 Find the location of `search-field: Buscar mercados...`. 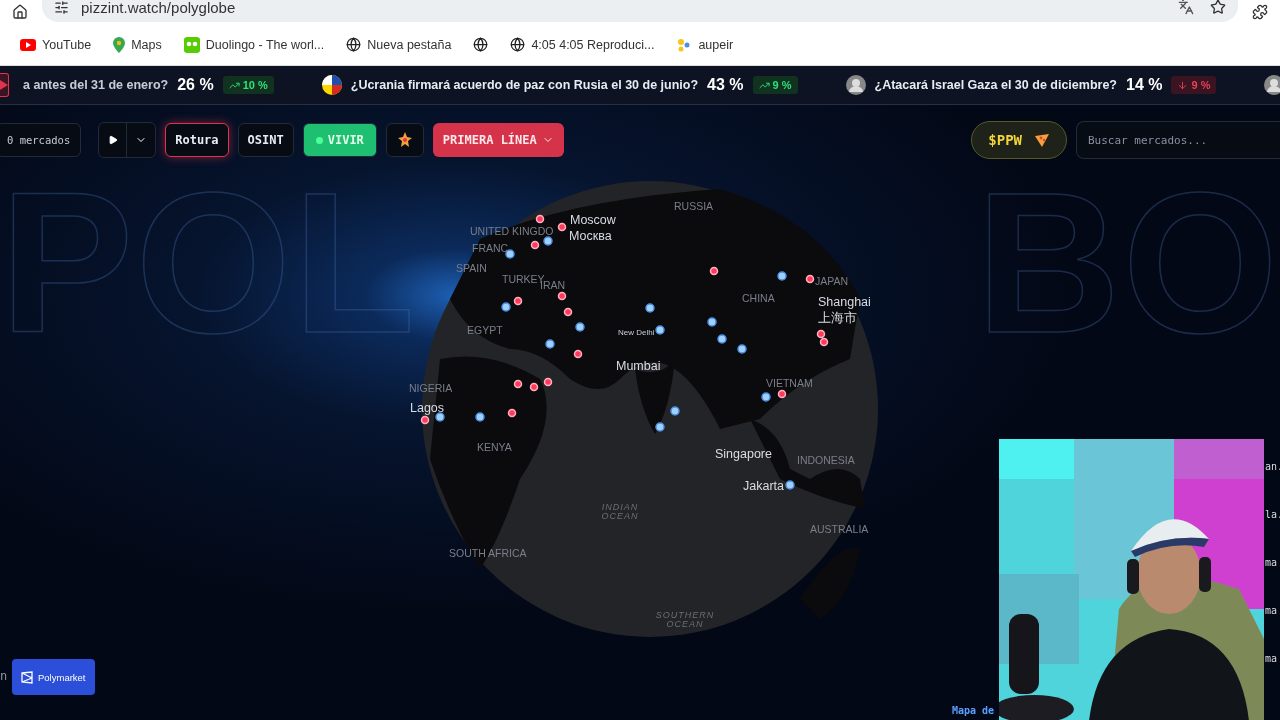

search-field: Buscar mercados... is located at coordinates (1178, 140).